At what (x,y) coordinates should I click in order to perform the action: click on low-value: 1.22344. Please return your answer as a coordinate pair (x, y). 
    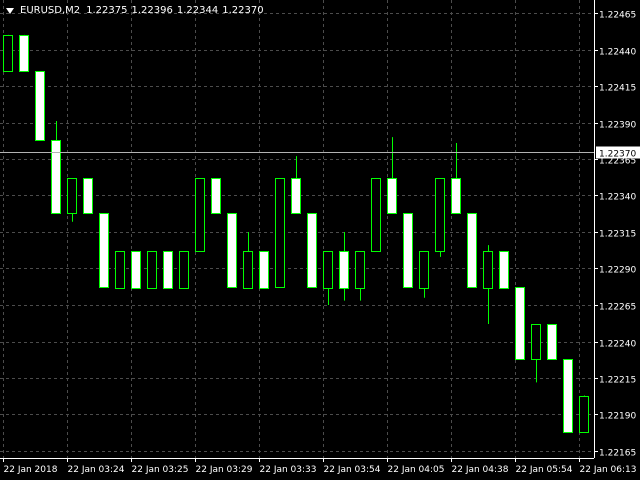
    Looking at the image, I should click on (197, 10).